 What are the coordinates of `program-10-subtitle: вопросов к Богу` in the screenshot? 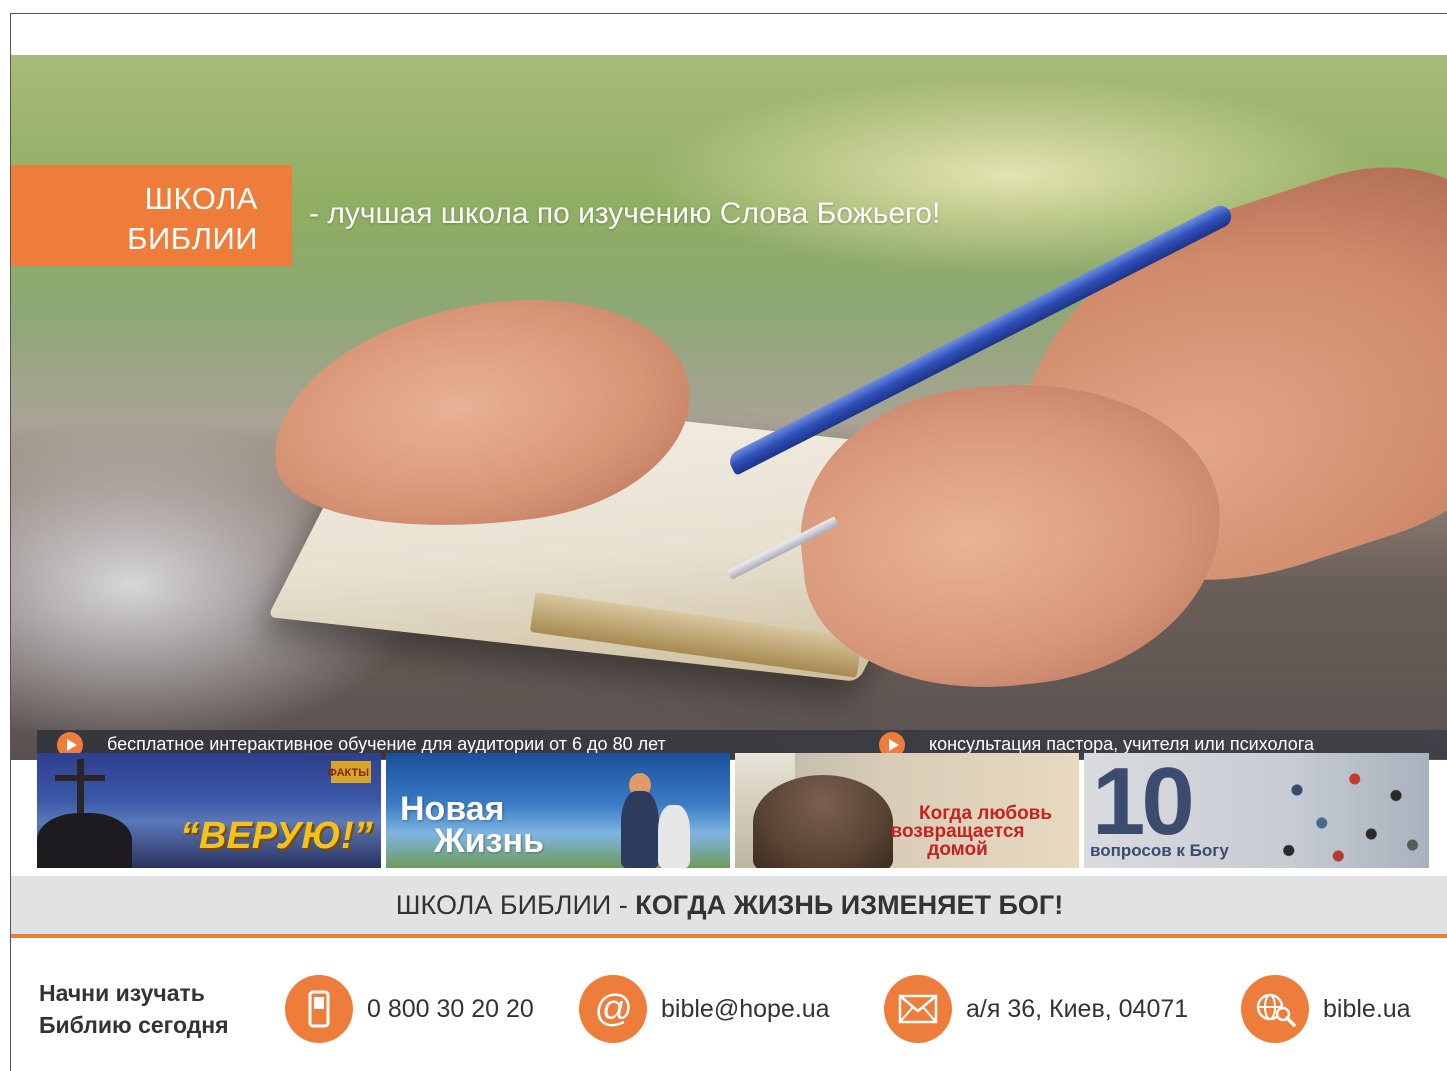 It's located at (1159, 850).